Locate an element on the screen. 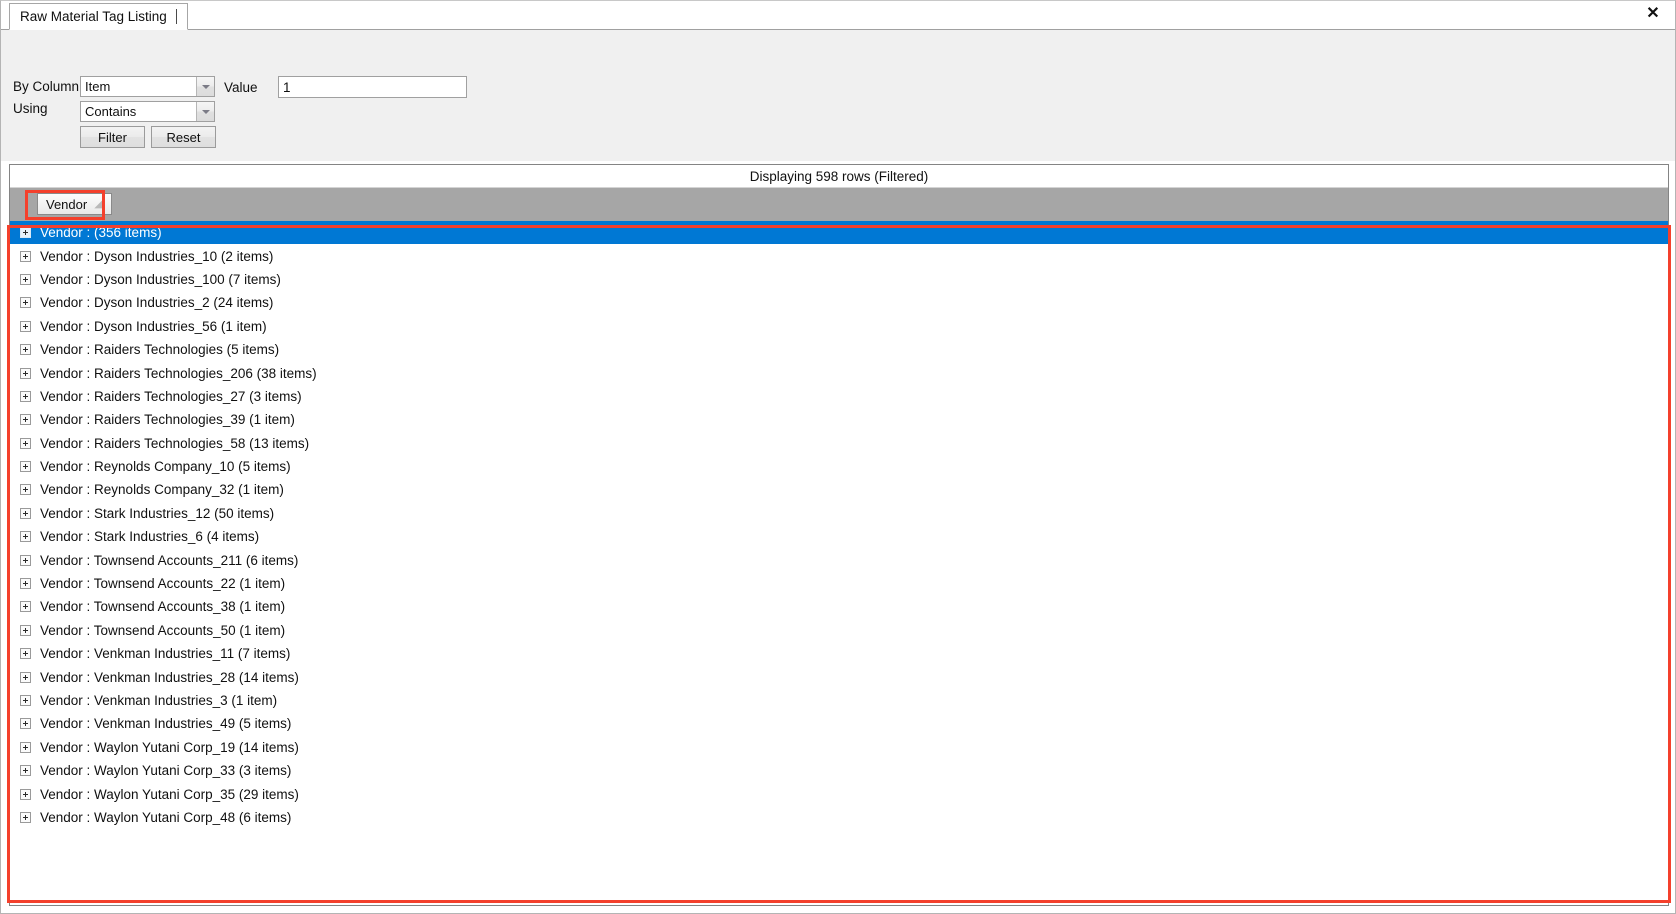 The width and height of the screenshot is (1676, 914). group-row: Vendor : Townsend Accounts_22 (1 item) is located at coordinates (839, 583).